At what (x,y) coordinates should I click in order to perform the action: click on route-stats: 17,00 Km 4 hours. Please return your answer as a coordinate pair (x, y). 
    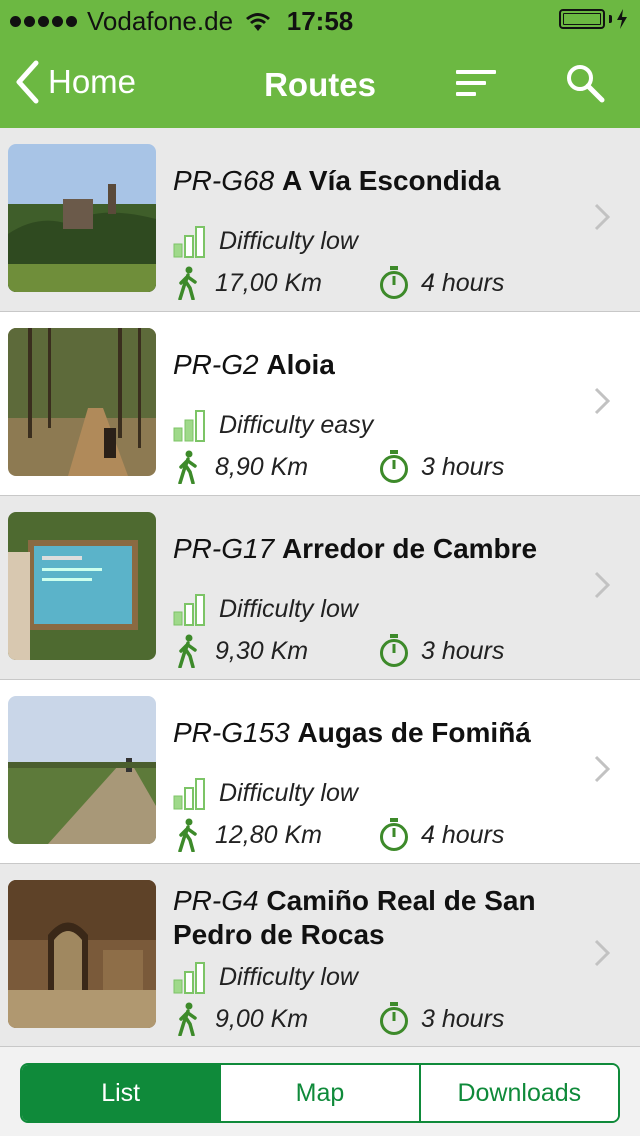
    Looking at the image, I should click on (338, 283).